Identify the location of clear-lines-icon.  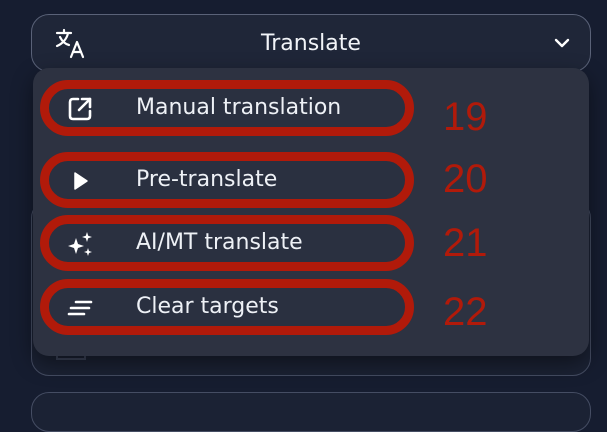
(80, 308).